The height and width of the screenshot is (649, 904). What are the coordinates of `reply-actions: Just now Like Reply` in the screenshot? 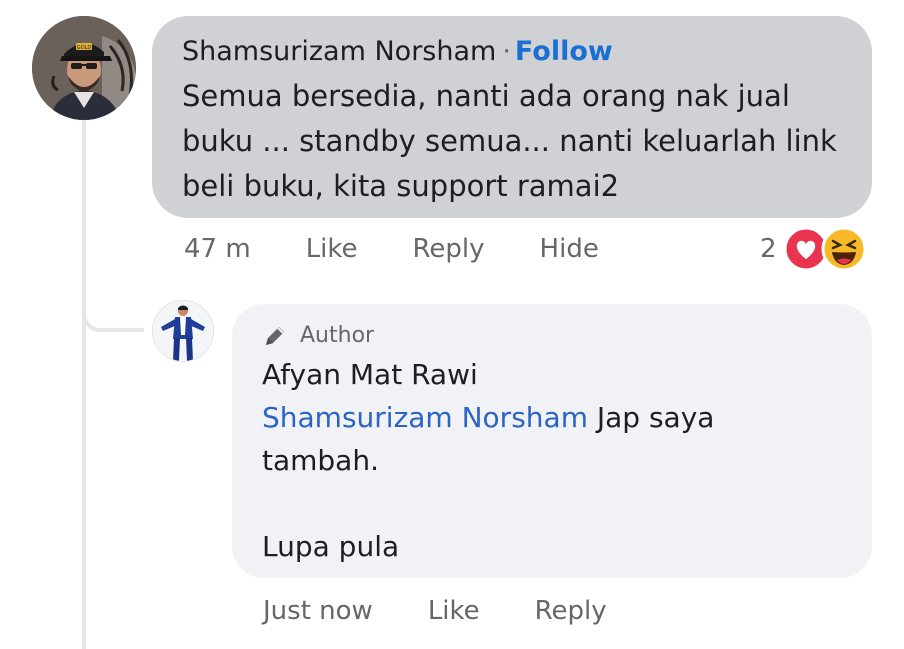 It's located at (435, 611).